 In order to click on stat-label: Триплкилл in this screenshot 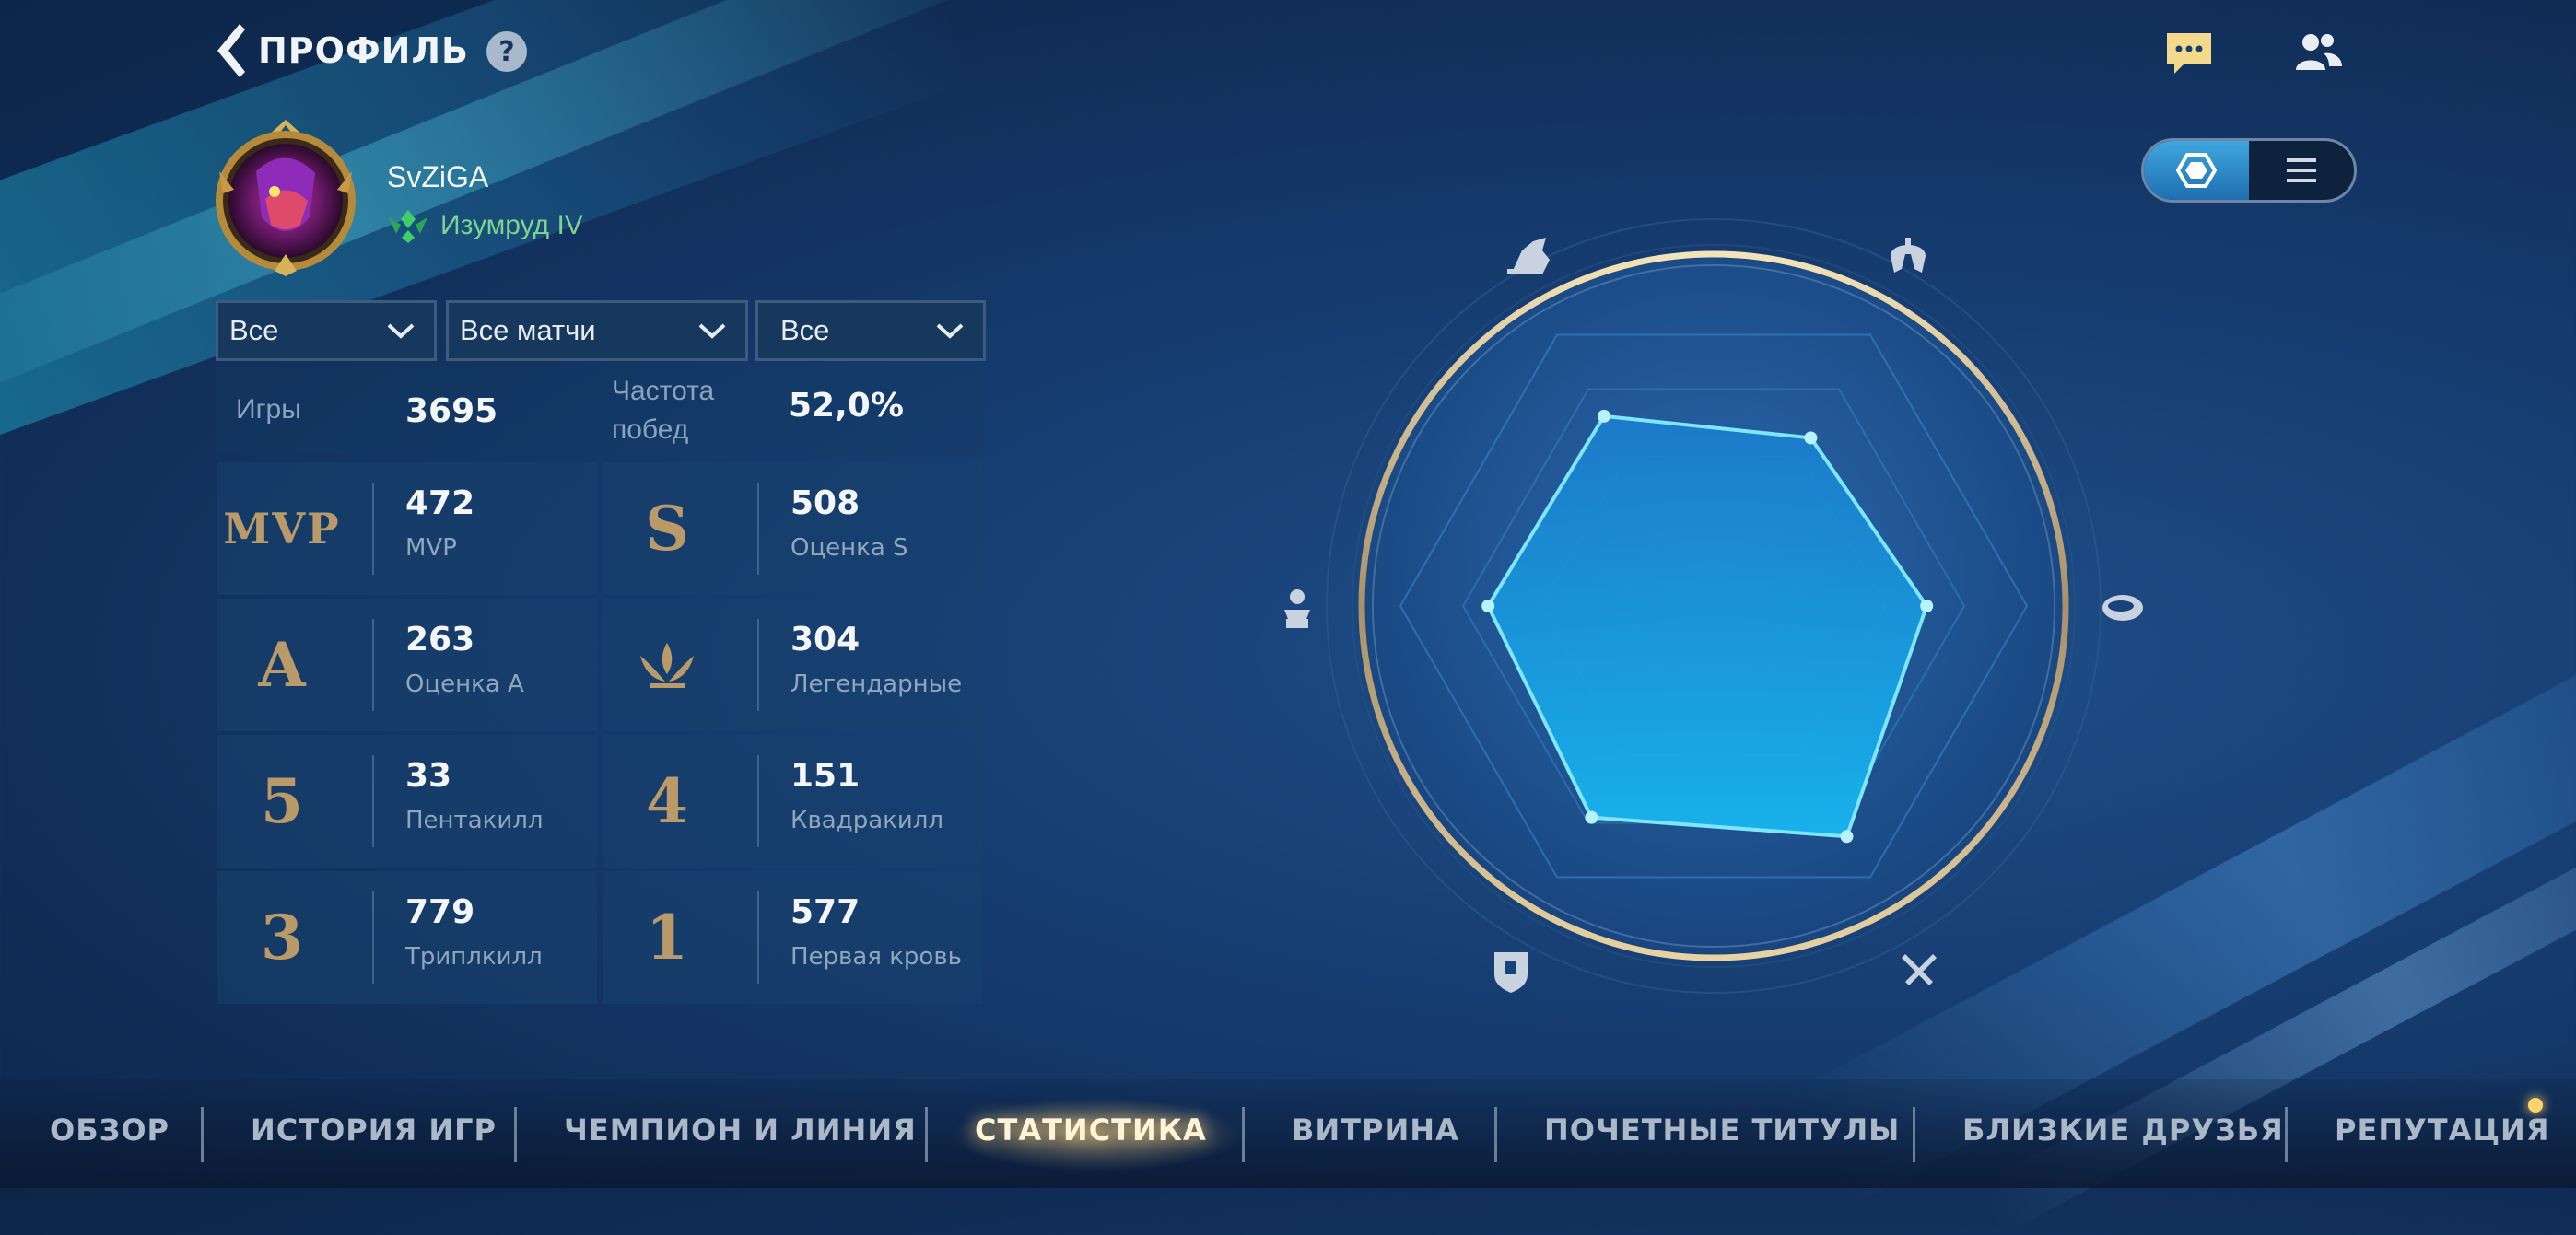, I will do `click(474, 957)`.